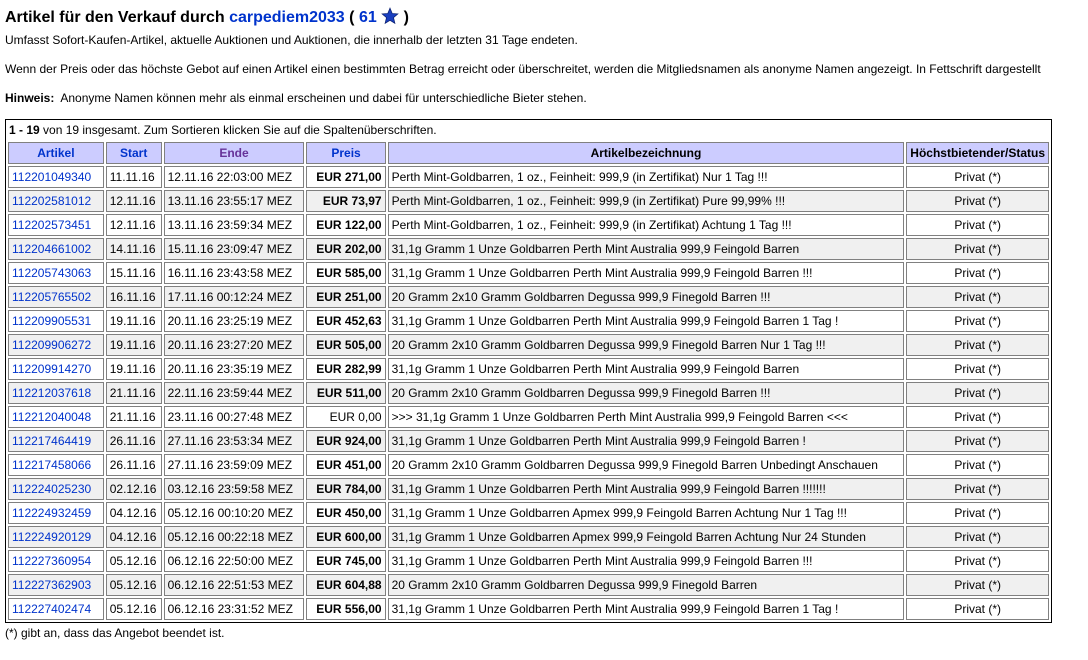 The width and height of the screenshot is (1088, 660). I want to click on item-number-cell: 112201049340, so click(56, 177).